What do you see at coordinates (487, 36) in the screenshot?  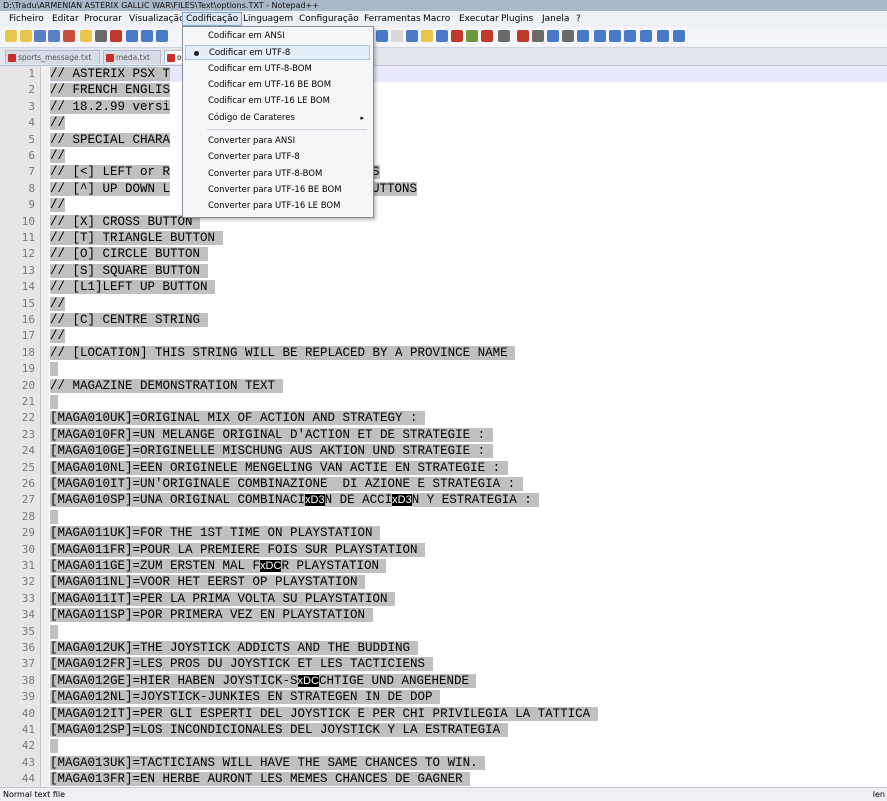 I see `record-macro-icon` at bounding box center [487, 36].